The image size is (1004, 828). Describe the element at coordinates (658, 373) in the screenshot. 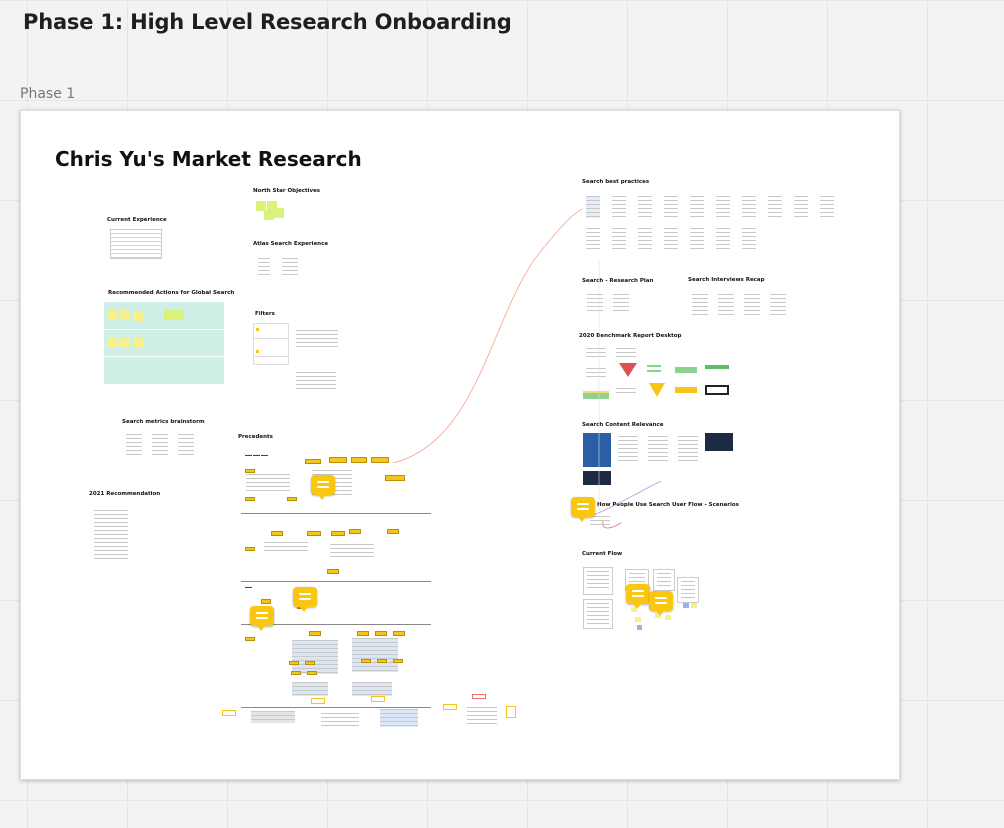

I see `benchmark-grid` at that location.